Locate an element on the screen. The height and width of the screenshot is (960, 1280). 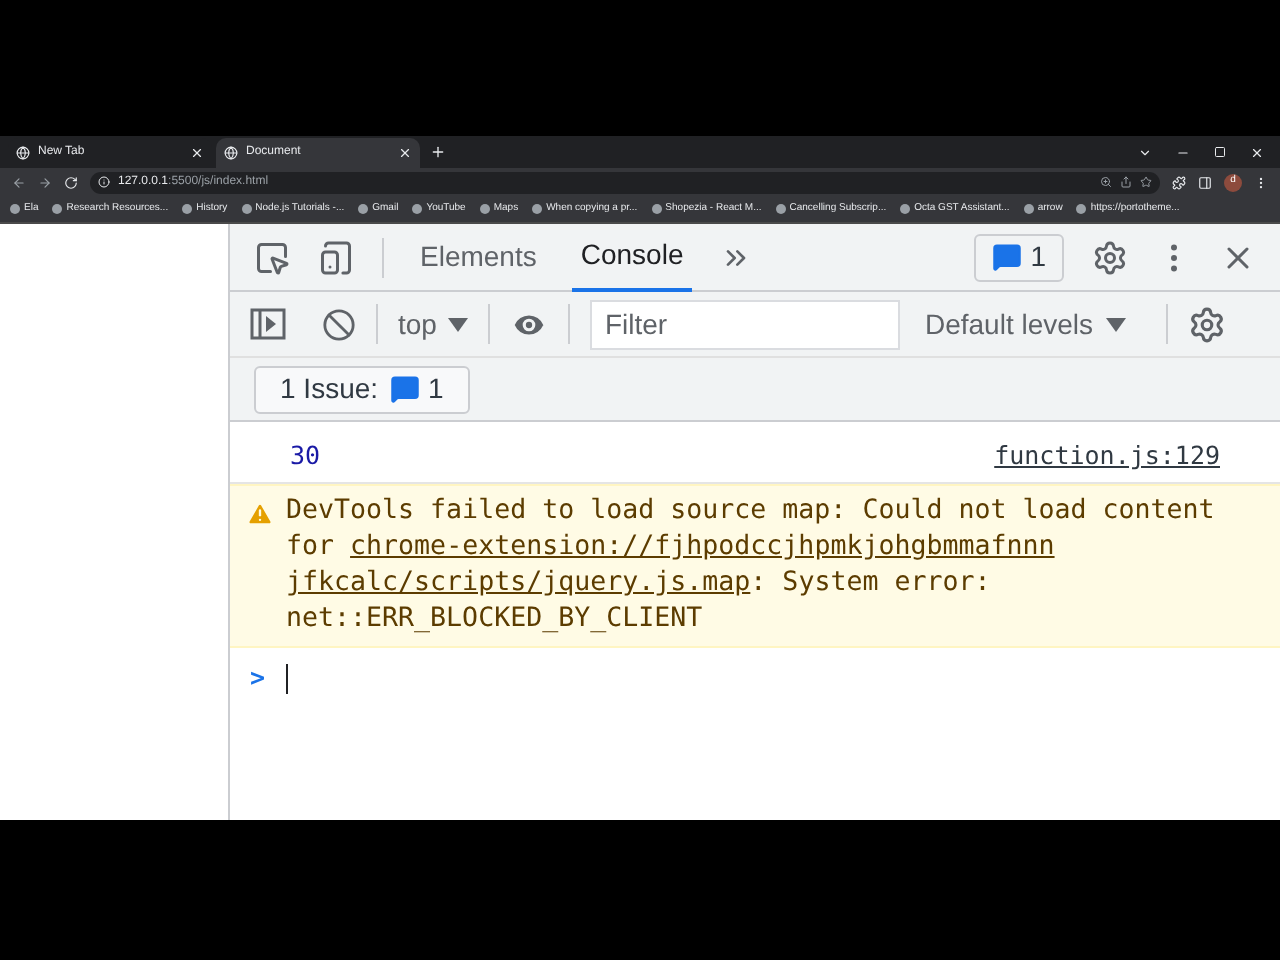
issues-button: 1 Issue: 1 is located at coordinates (362, 389).